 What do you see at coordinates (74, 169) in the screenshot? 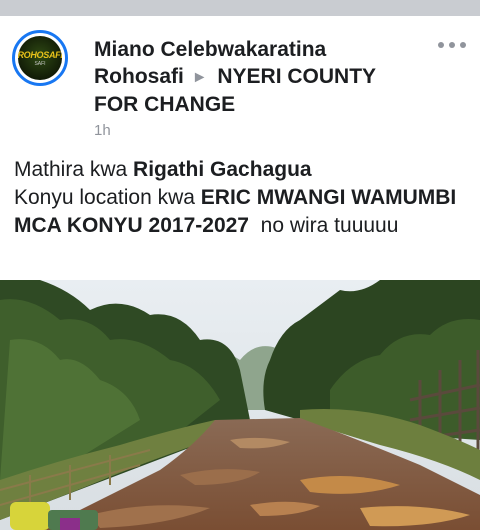
I see `post-text-line1-prefix: Mathira kwa` at bounding box center [74, 169].